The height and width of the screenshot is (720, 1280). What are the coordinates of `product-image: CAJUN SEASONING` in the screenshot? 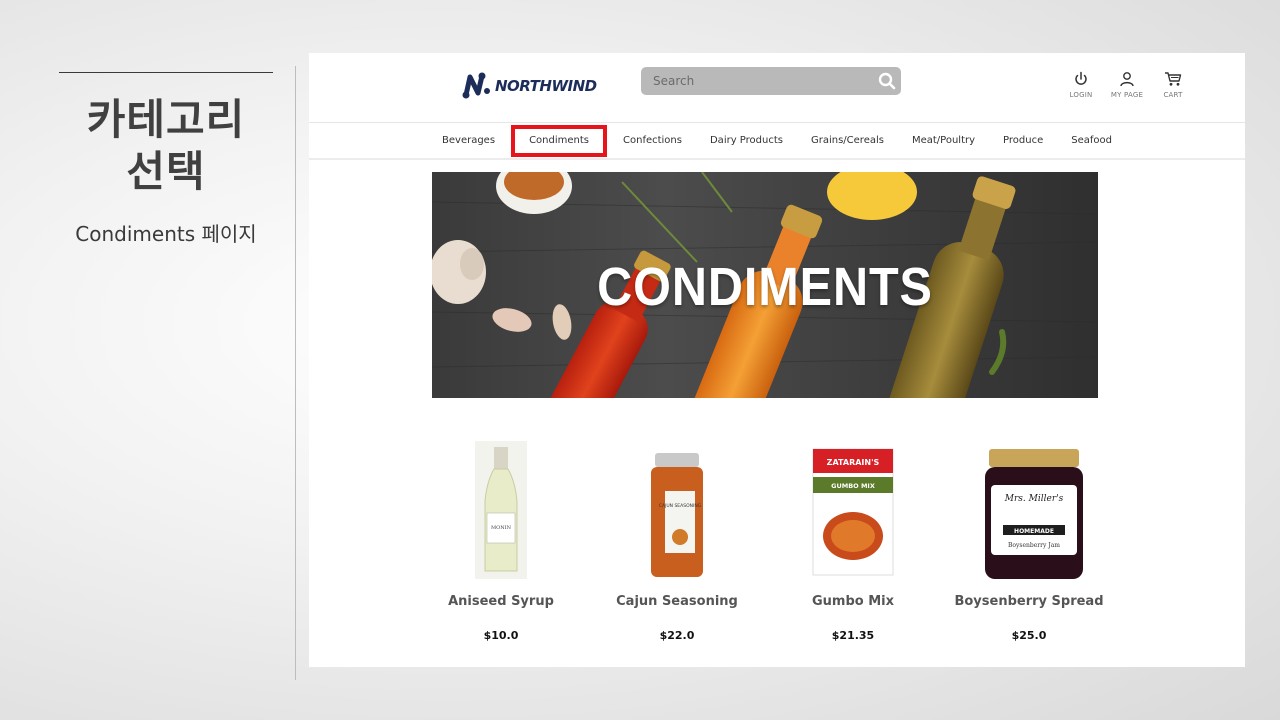 It's located at (677, 511).